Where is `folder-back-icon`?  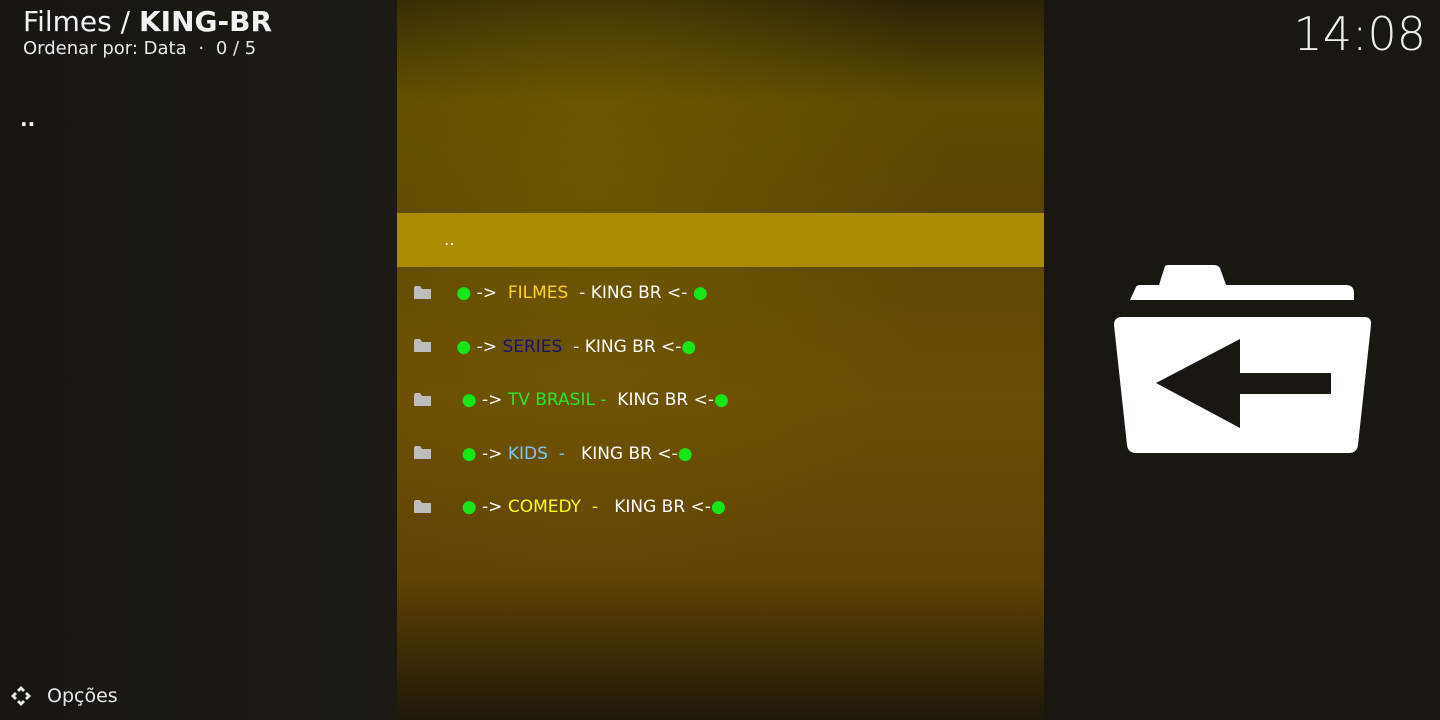
folder-back-icon is located at coordinates (1243, 359).